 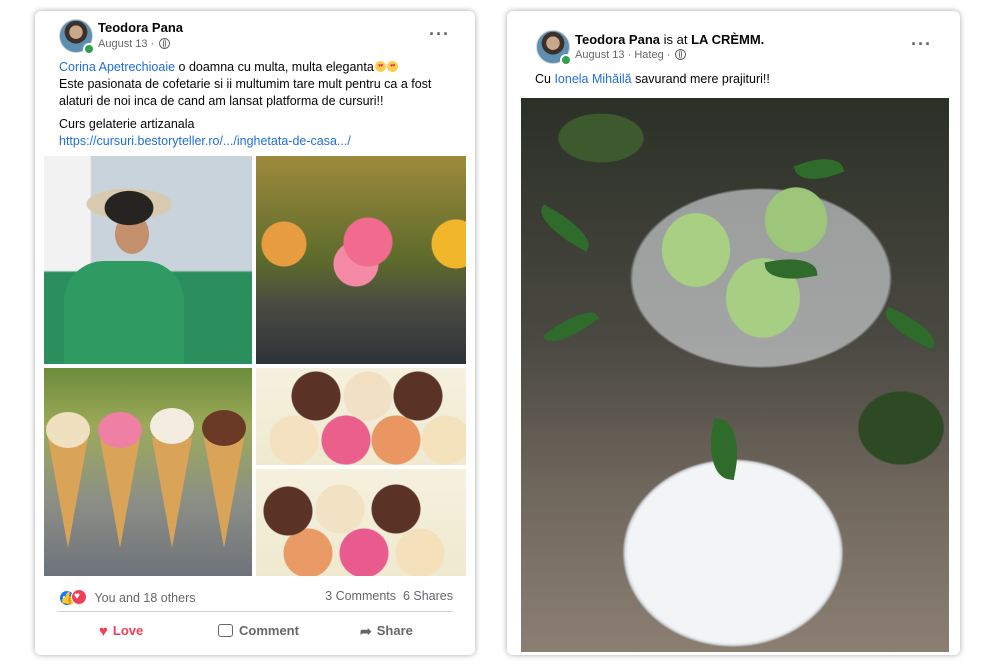 I want to click on engagement-counts: 3 Comments 6 Shares, so click(x=389, y=596).